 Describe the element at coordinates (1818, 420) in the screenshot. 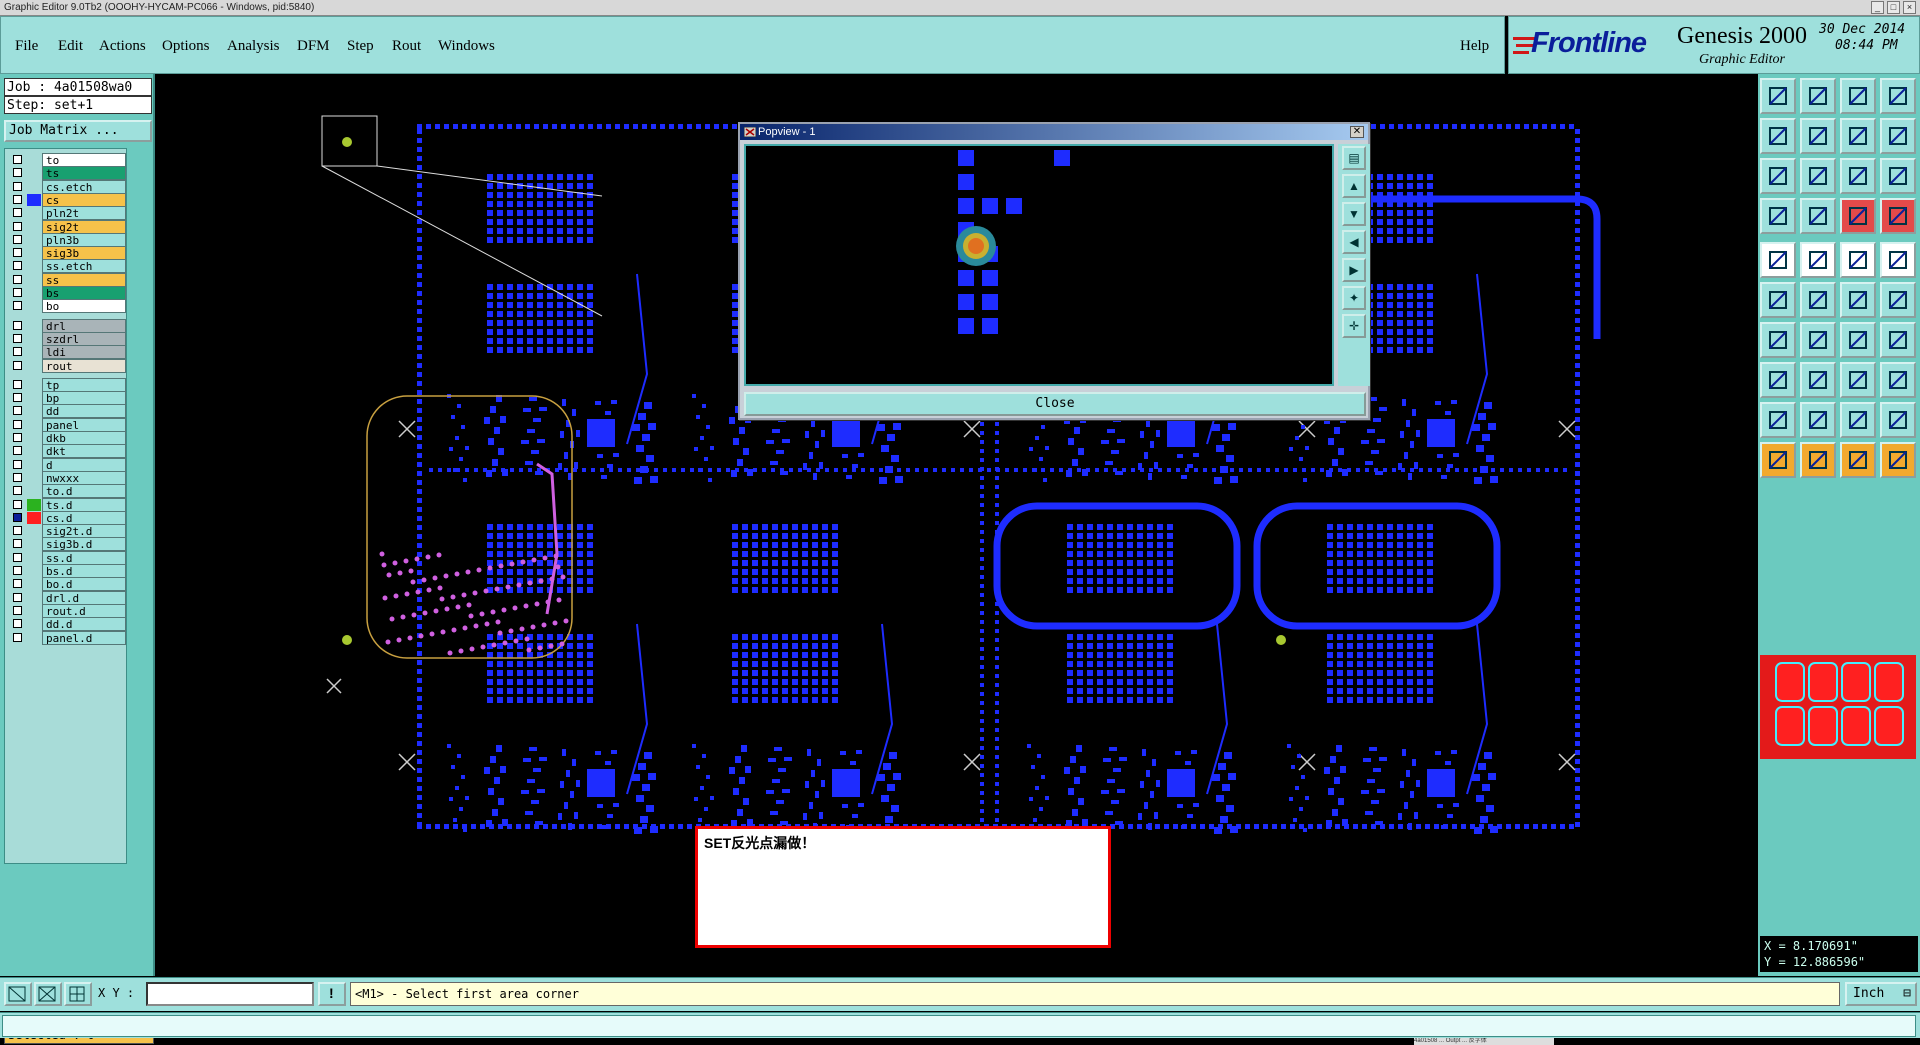

I see `triangle-a-icon` at that location.